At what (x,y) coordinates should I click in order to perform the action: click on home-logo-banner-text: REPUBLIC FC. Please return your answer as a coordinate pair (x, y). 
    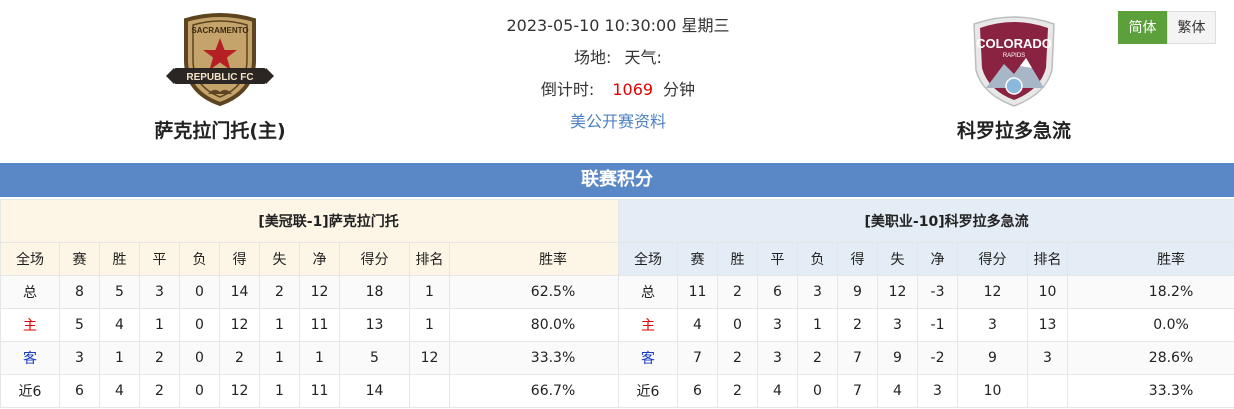
    Looking at the image, I should click on (219, 77).